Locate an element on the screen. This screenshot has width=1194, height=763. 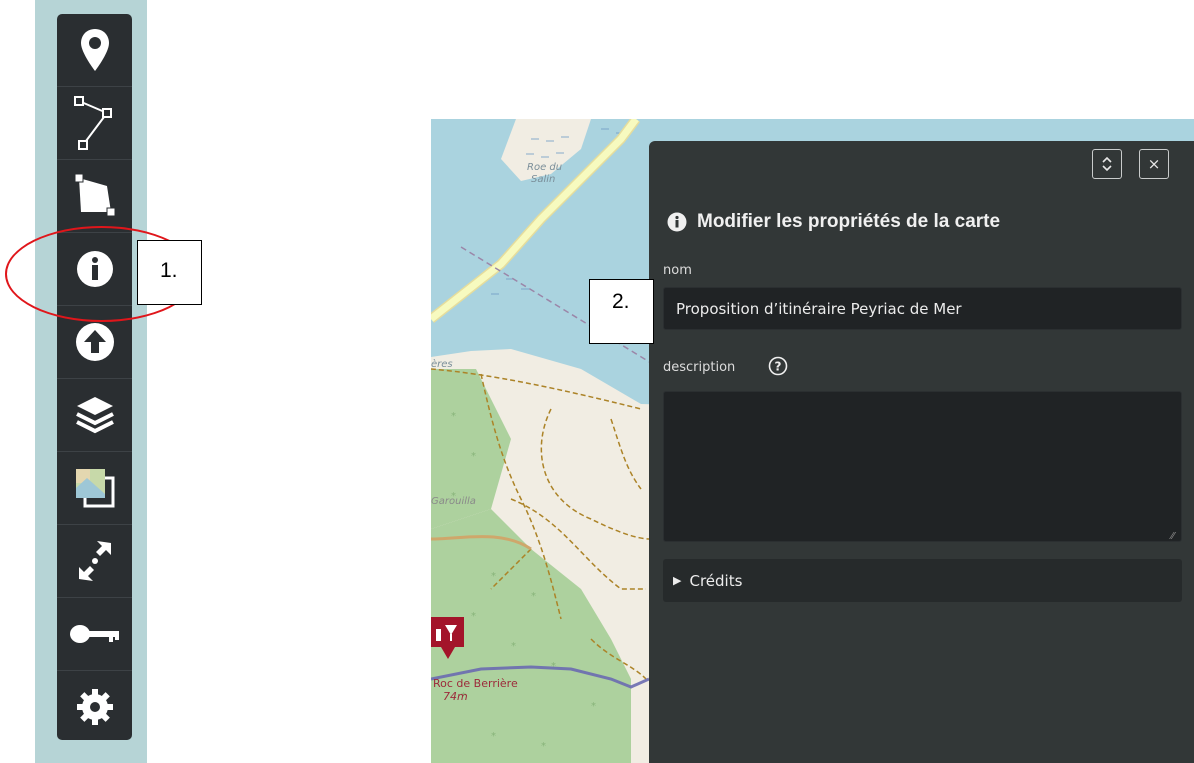
close-panel-button: × is located at coordinates (1154, 164).